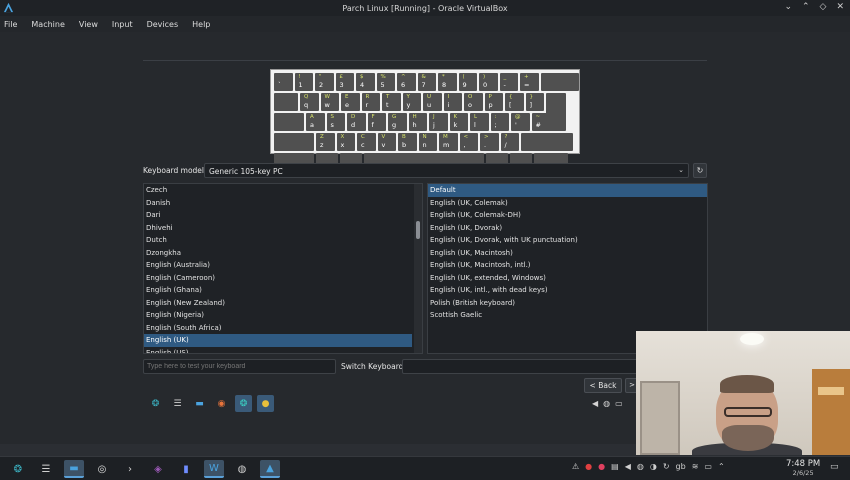  I want to click on list-item: English (UK, Dvorak), so click(567, 228).